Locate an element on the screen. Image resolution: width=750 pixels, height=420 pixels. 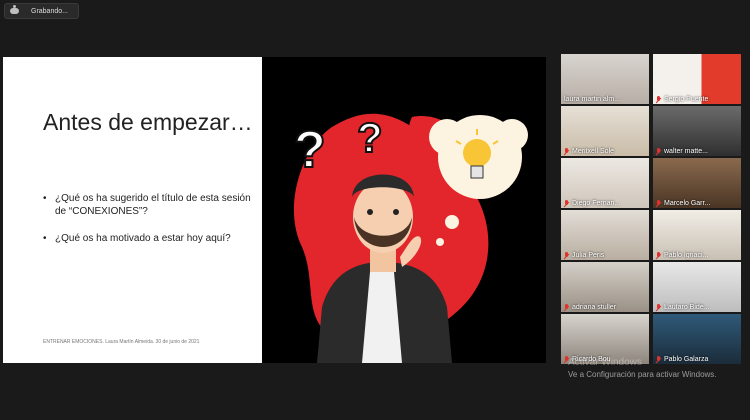
cloud-record-icon is located at coordinates (14, 9).